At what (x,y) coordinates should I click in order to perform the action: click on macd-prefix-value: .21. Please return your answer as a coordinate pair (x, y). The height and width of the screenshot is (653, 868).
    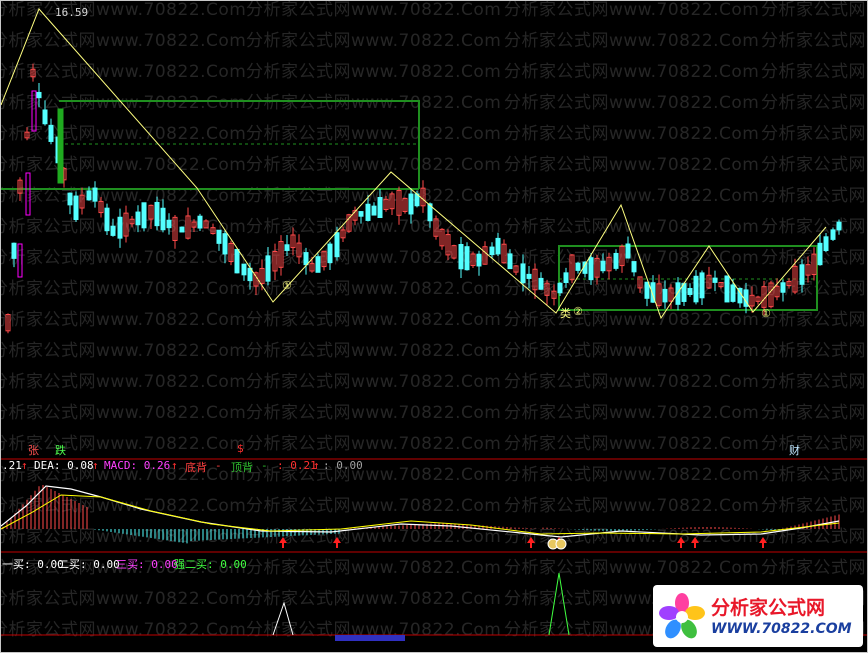
    Looking at the image, I should click on (12, 465).